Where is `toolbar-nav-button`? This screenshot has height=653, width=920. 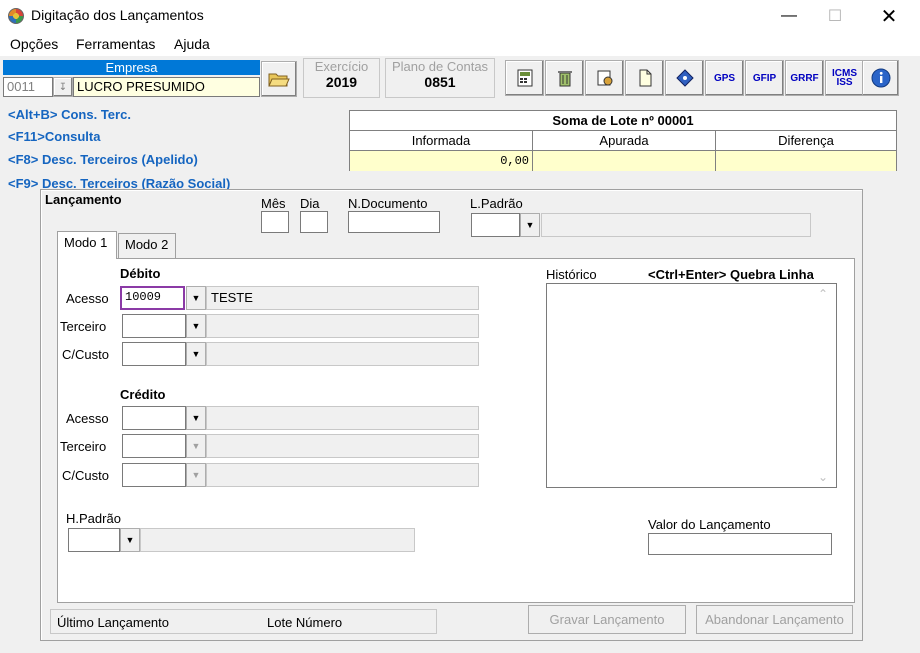 toolbar-nav-button is located at coordinates (684, 78).